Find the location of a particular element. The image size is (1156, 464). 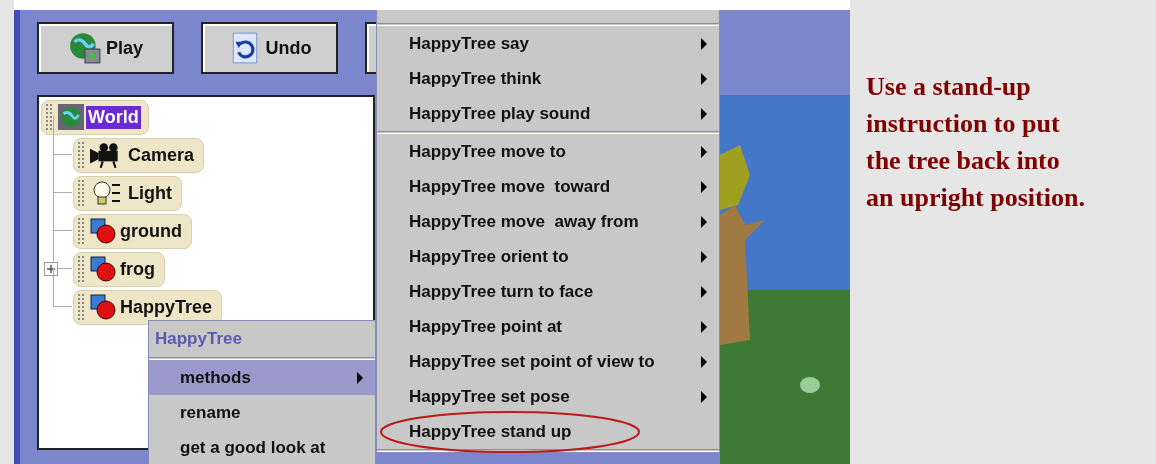

expand-toggle is located at coordinates (51, 269).